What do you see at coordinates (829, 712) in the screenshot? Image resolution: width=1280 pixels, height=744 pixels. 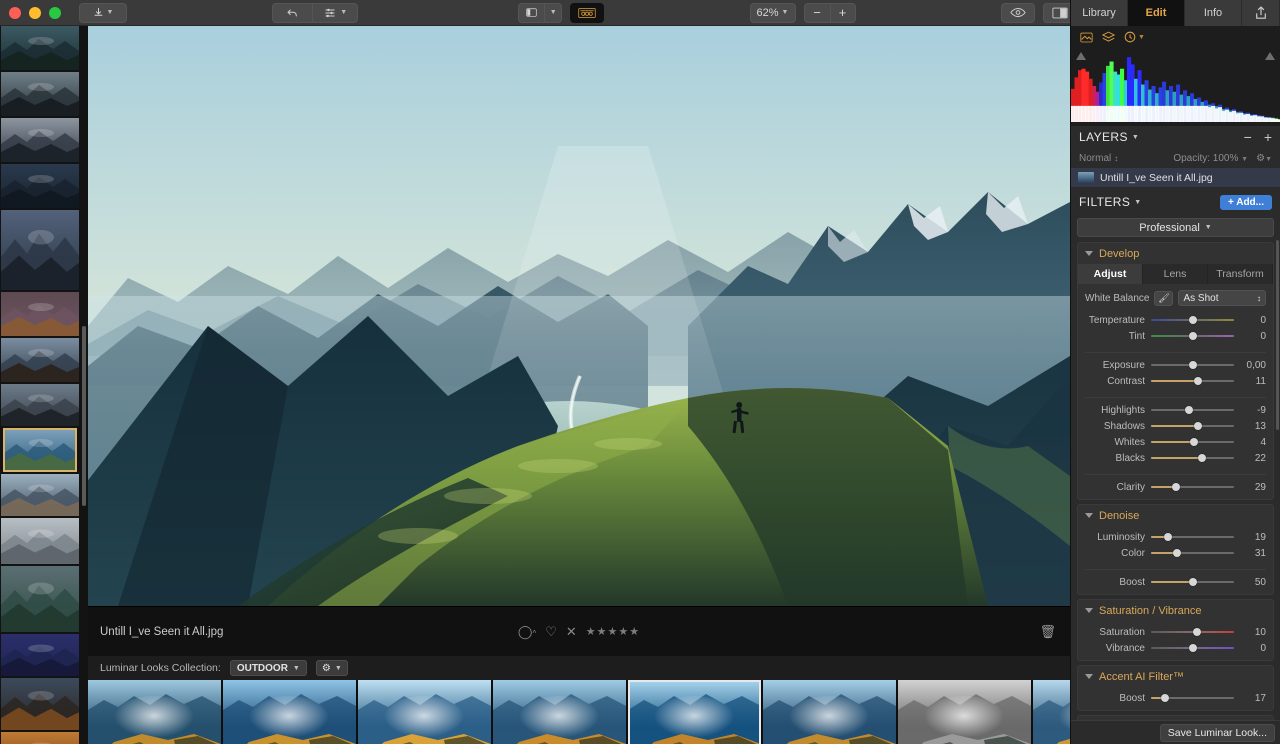 I see `look-thumbnail: Fix Dark Landscape` at bounding box center [829, 712].